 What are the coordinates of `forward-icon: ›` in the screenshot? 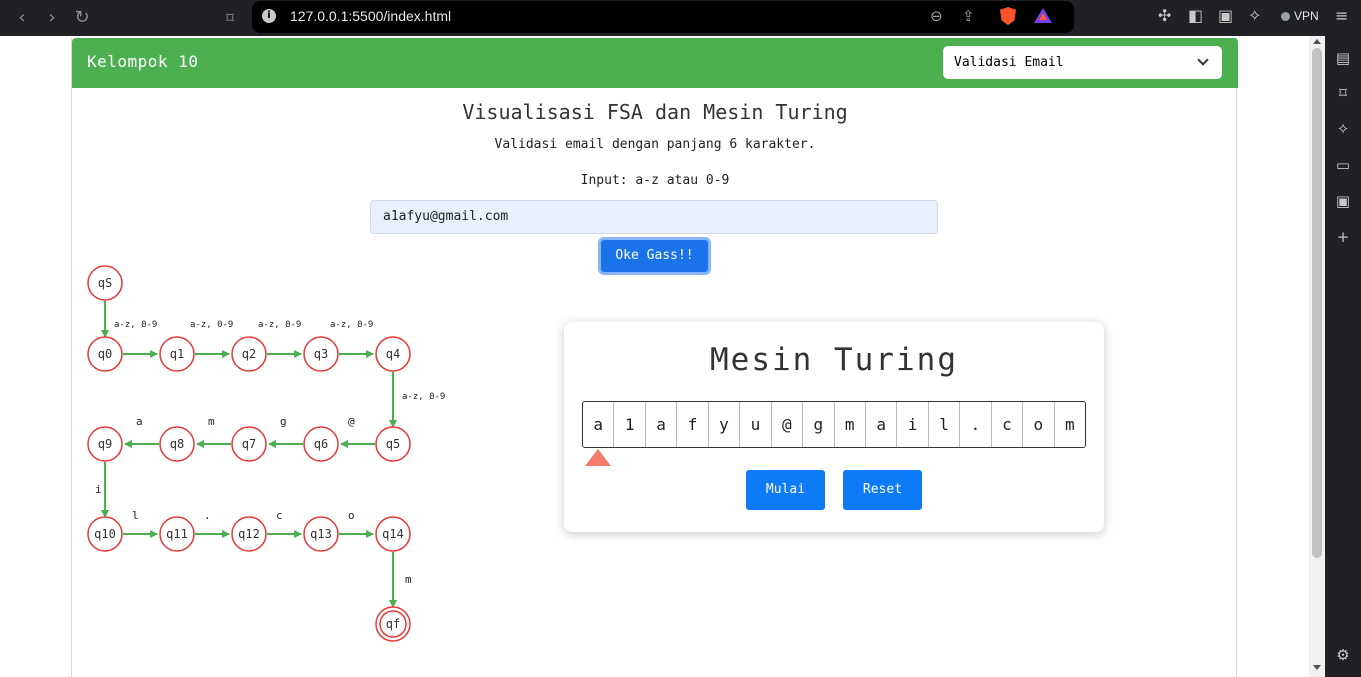 It's located at (52, 18).